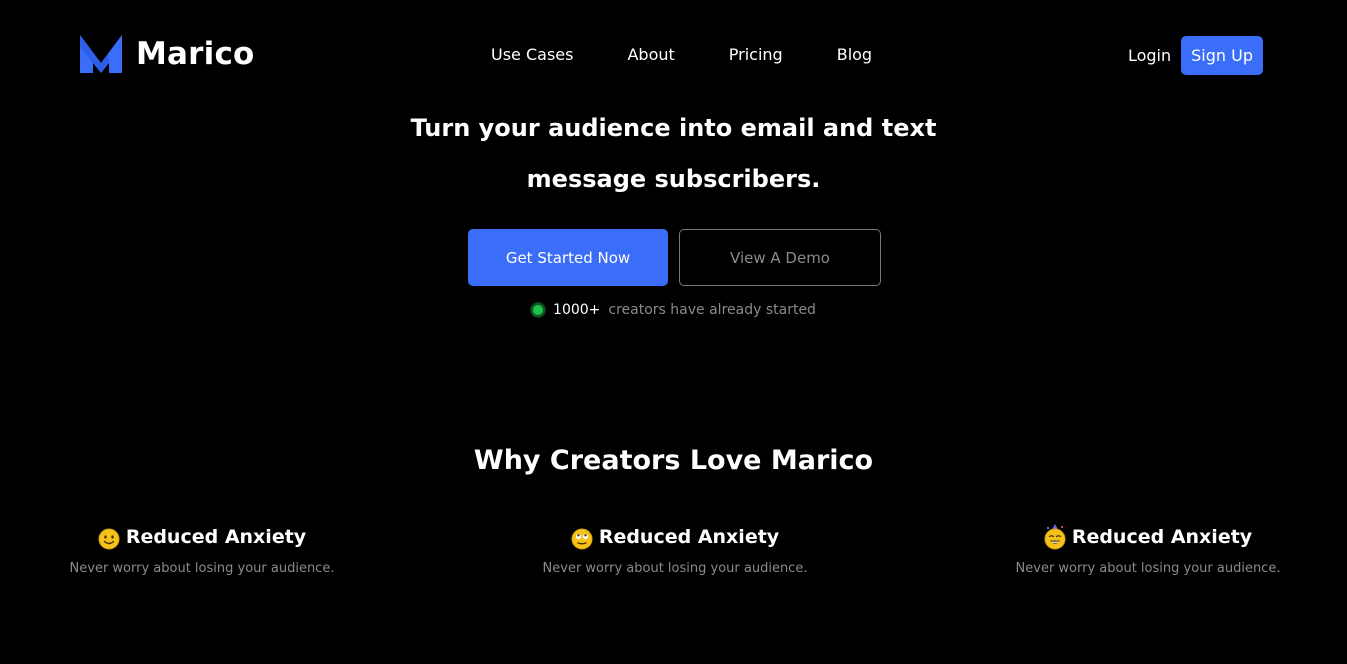 This screenshot has height=664, width=1347. I want to click on features-section-title: Why Creators Love Marico, so click(673, 460).